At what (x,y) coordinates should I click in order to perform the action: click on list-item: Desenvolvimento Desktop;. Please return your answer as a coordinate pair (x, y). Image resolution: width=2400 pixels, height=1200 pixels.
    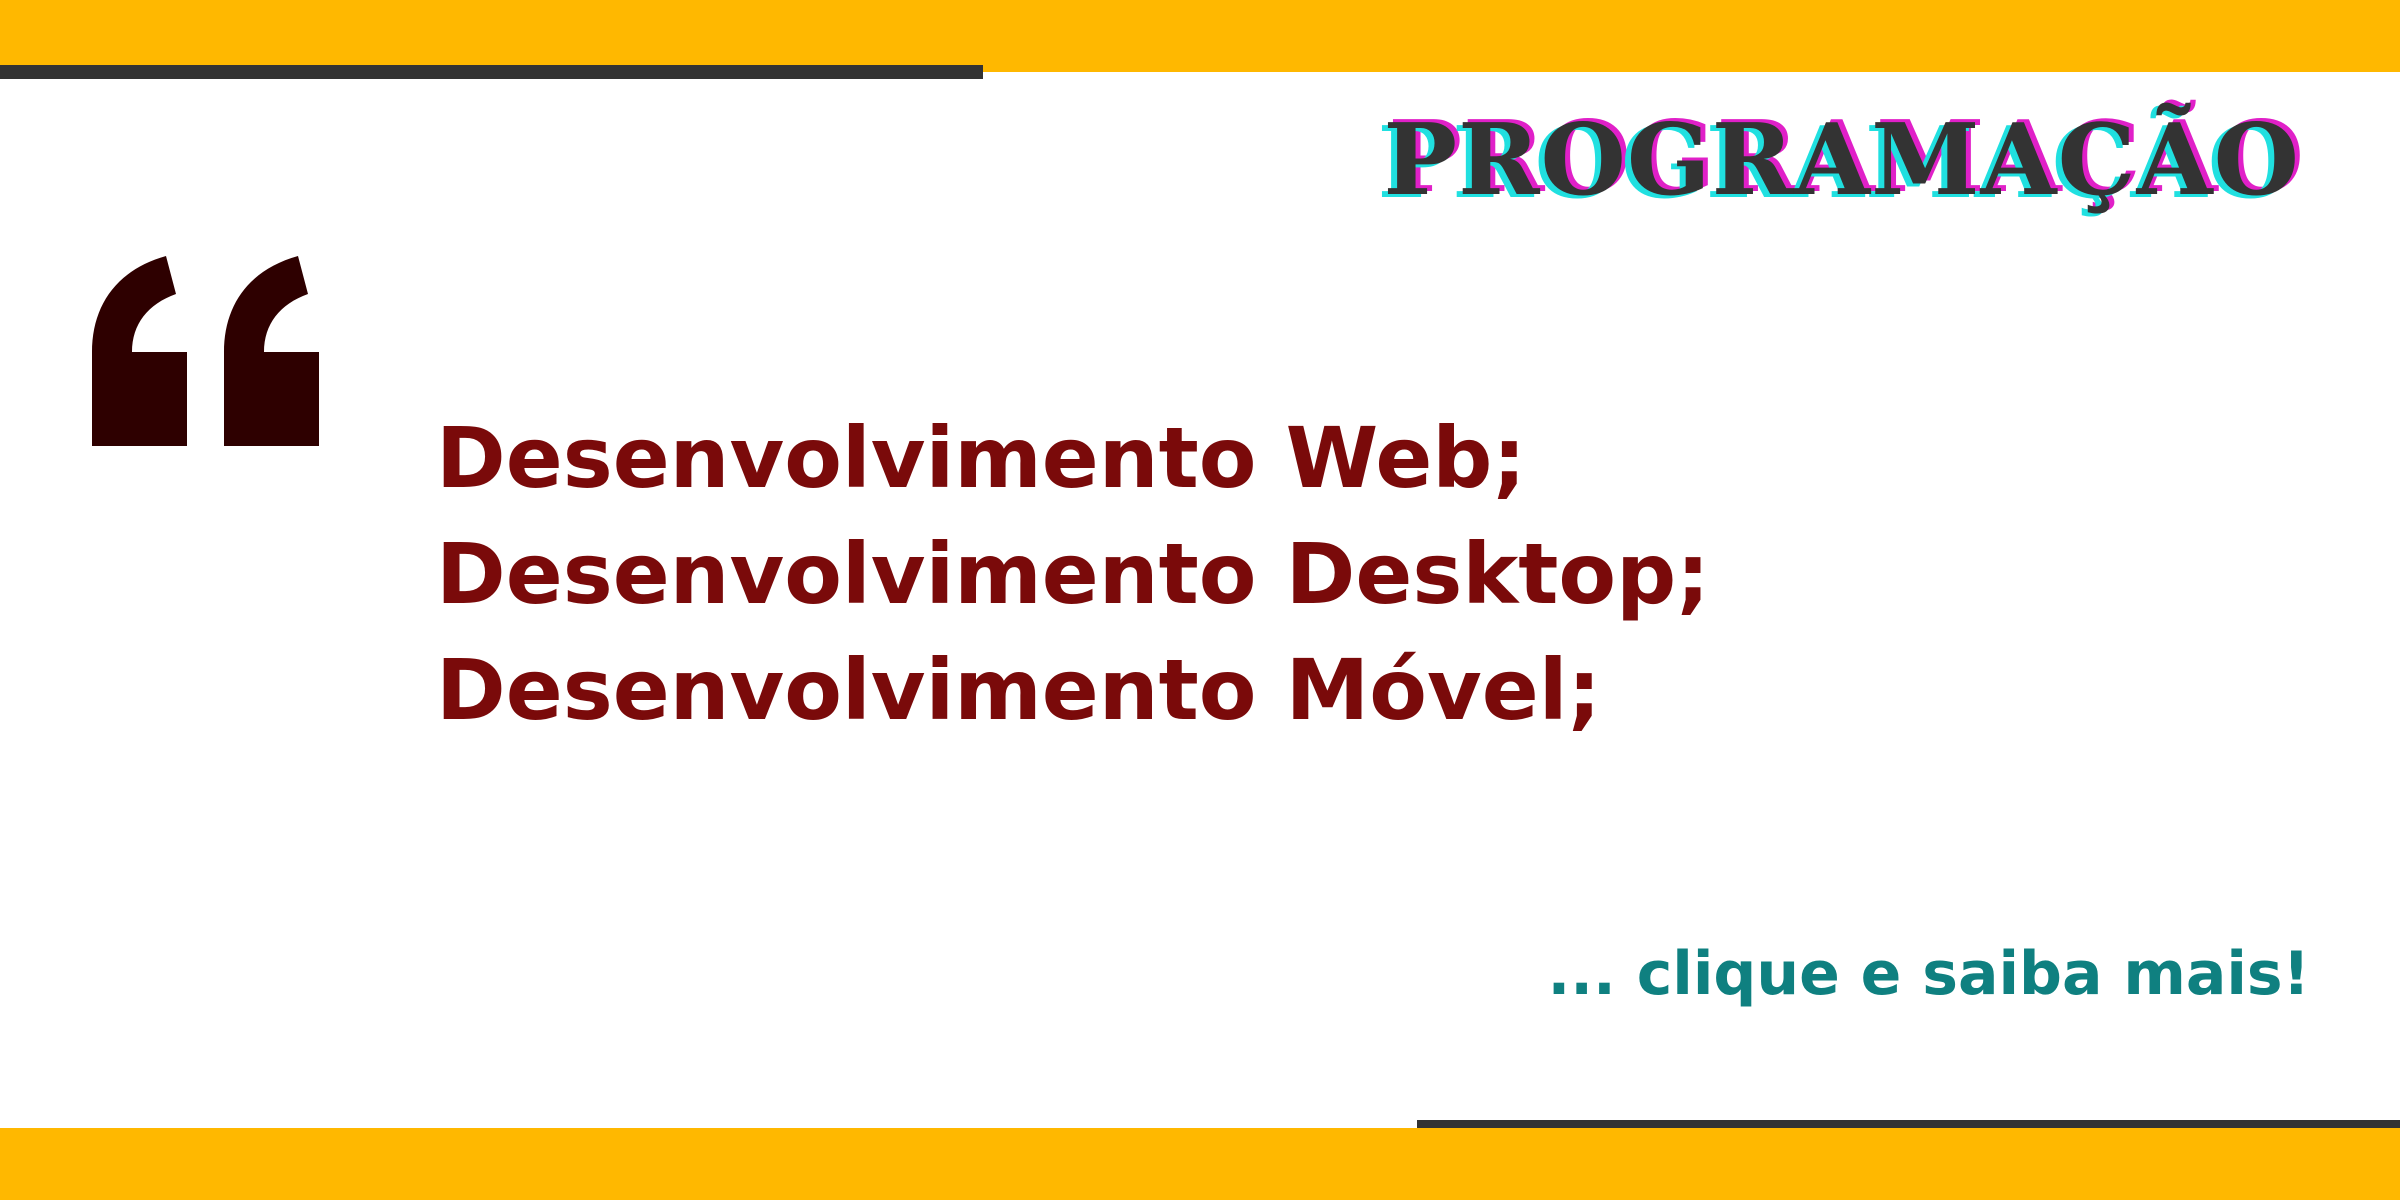
    Looking at the image, I should click on (1073, 574).